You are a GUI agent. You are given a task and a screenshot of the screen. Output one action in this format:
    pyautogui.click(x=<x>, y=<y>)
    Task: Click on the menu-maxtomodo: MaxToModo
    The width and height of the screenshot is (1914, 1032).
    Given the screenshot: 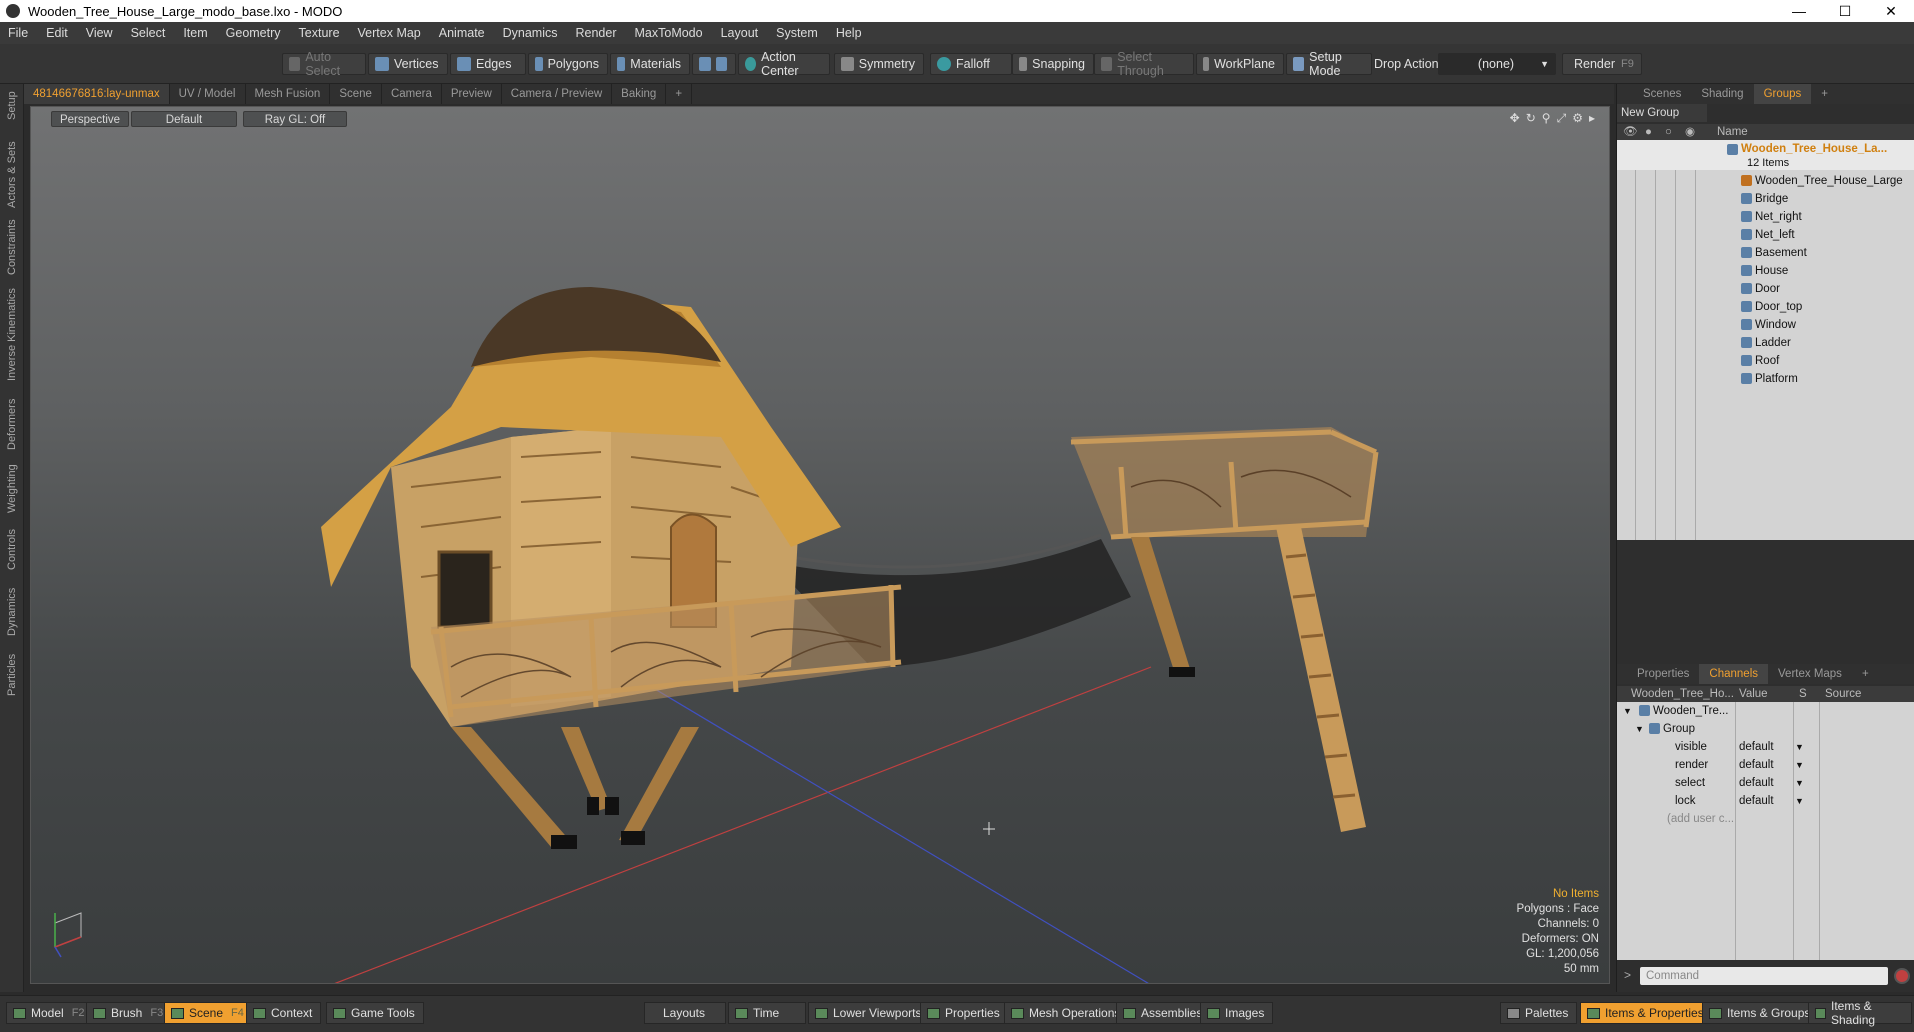 What is the action you would take?
    pyautogui.click(x=669, y=33)
    